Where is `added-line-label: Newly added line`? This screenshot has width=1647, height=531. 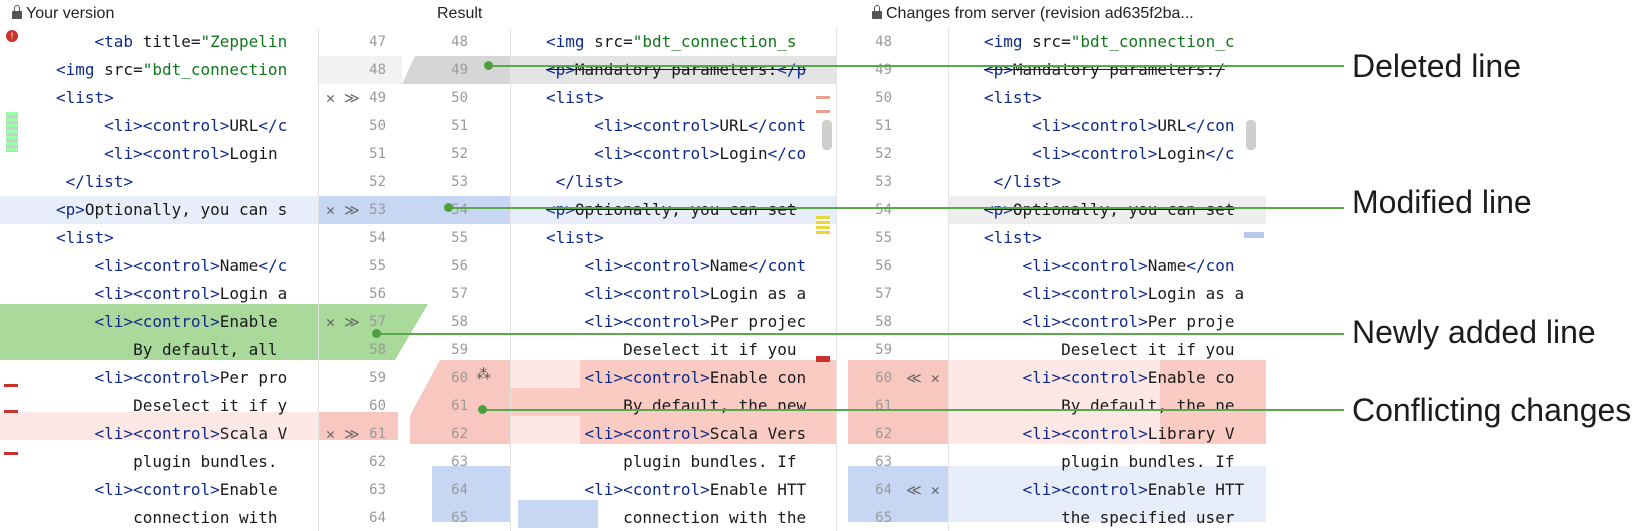 added-line-label: Newly added line is located at coordinates (1474, 332).